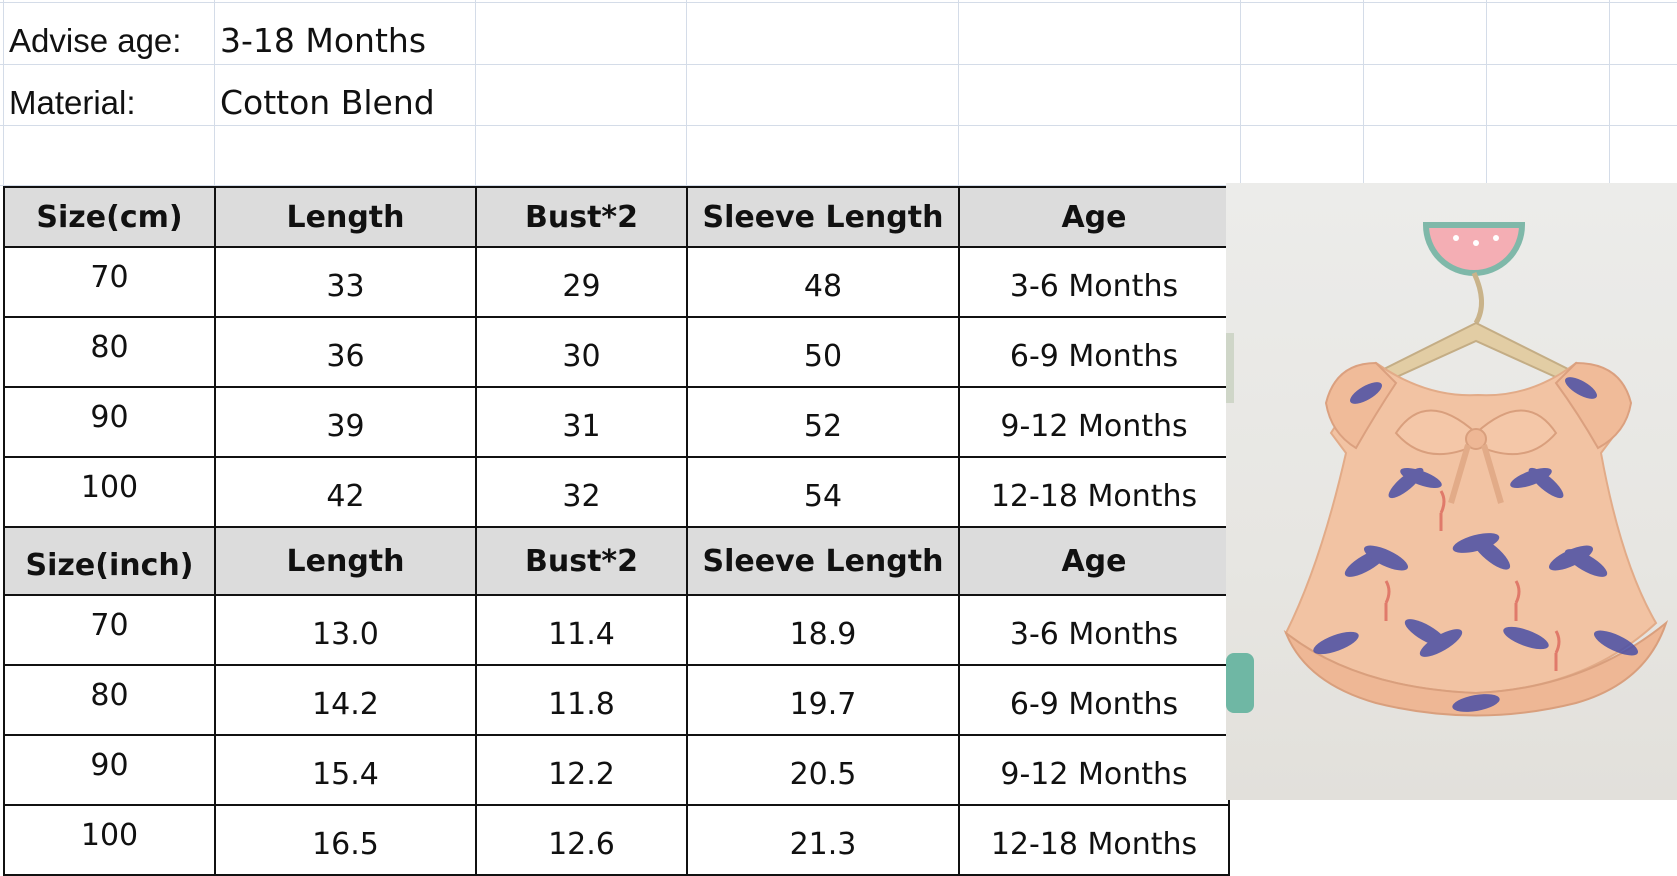 Image resolution: width=1677 pixels, height=876 pixels. I want to click on table-cell: 32, so click(581, 492).